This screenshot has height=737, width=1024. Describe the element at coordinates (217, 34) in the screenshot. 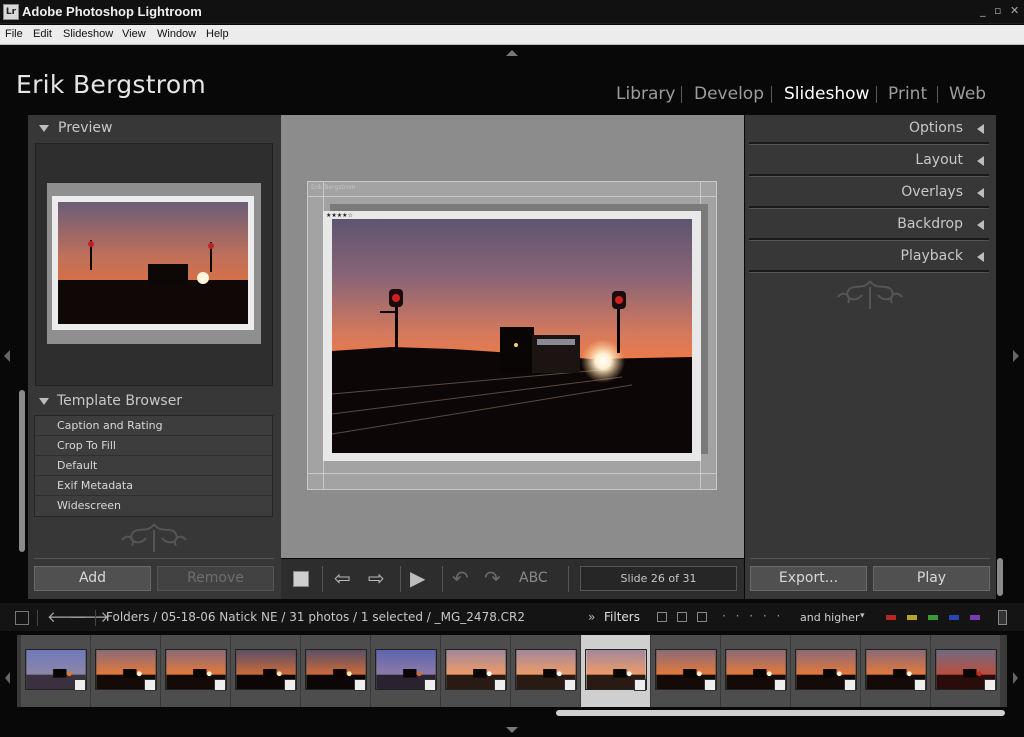

I see `menu-help: Help` at that location.